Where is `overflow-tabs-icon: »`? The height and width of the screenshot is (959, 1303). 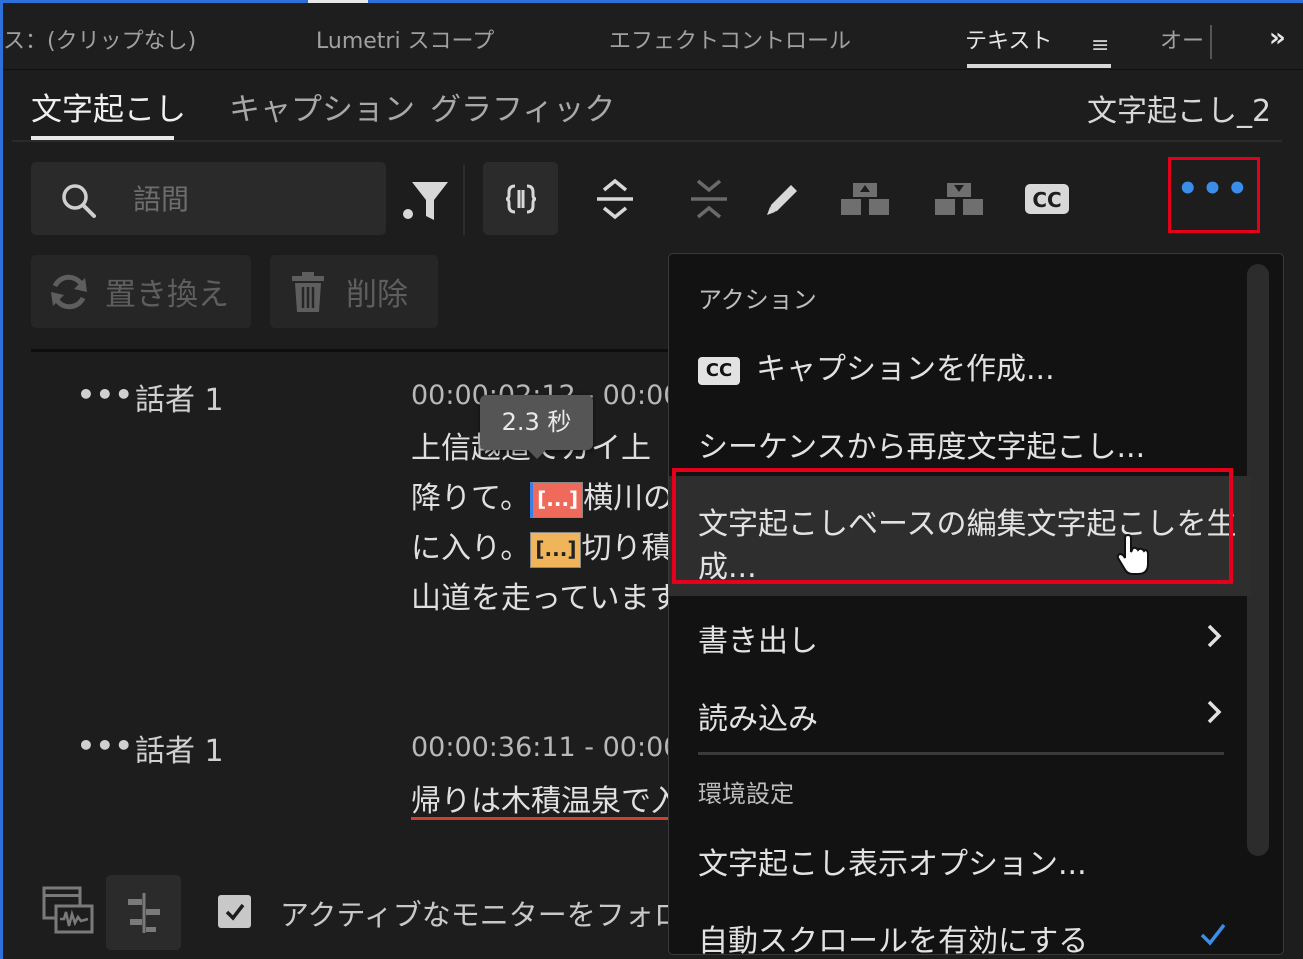
overflow-tabs-icon: » is located at coordinates (1277, 38).